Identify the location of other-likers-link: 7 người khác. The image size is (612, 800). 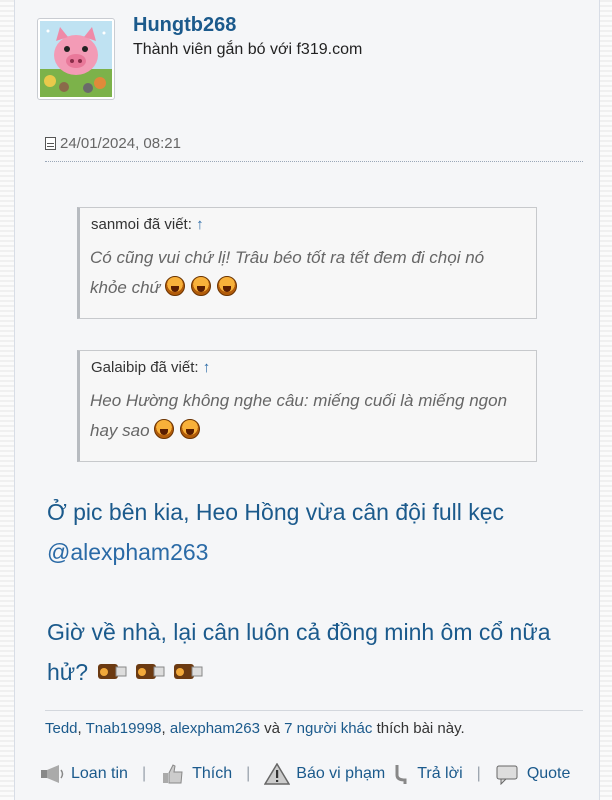
(328, 728).